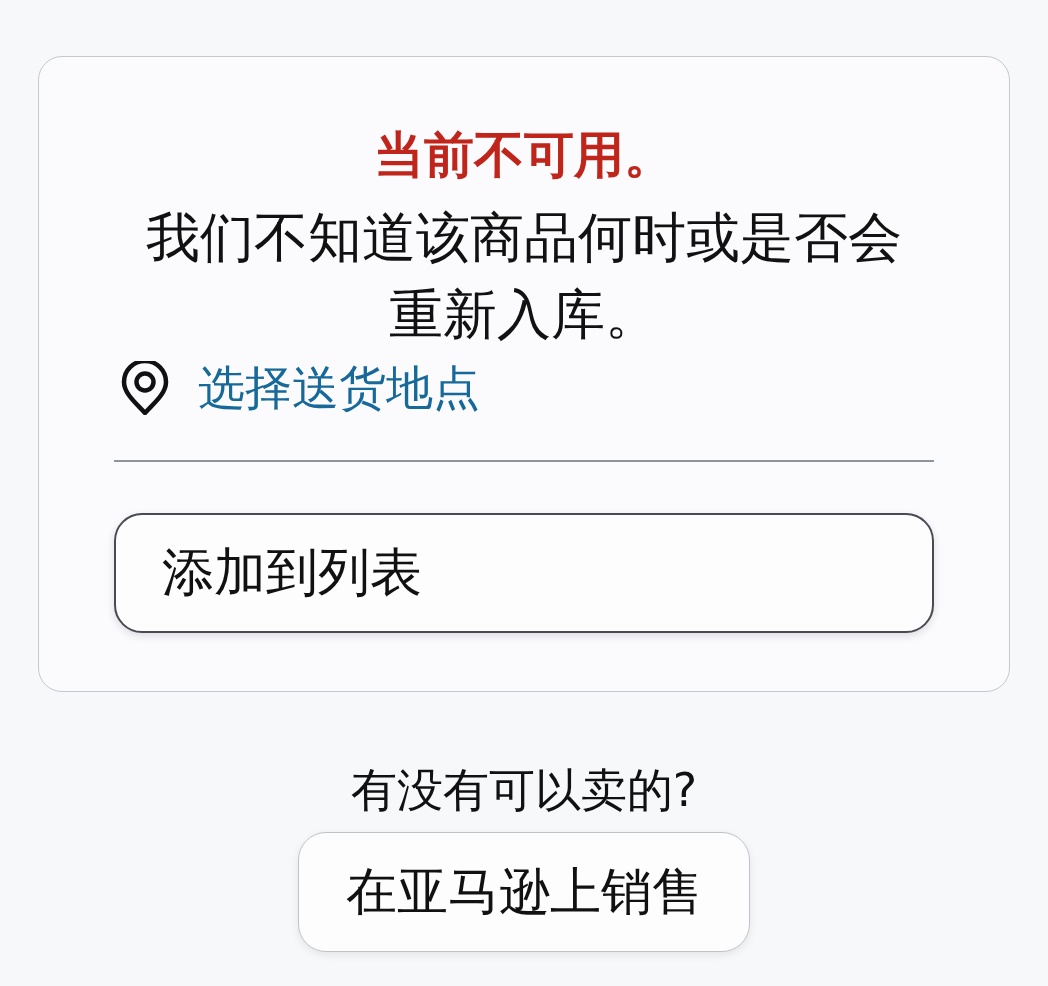  Describe the element at coordinates (339, 388) in the screenshot. I see `delivery-location-link: 选择送货地点` at that location.